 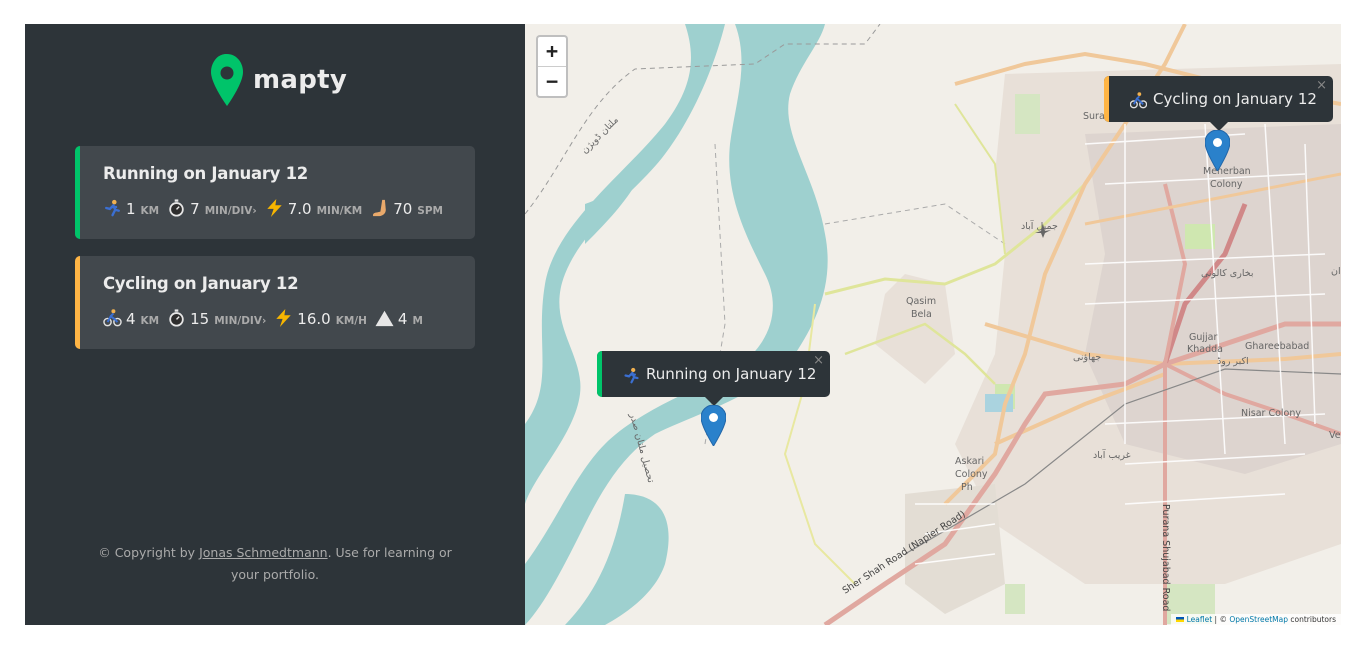 I want to click on logo: mapty, so click(x=279, y=80).